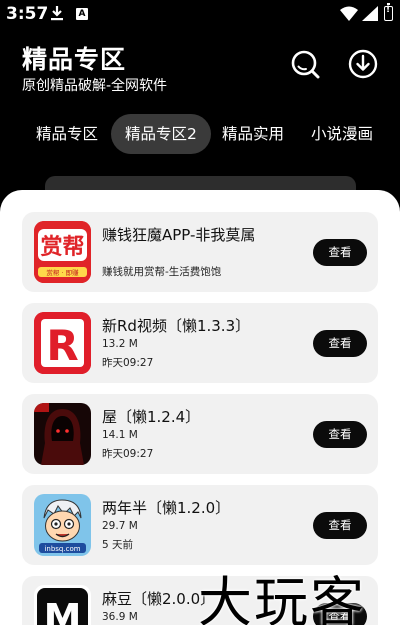  Describe the element at coordinates (62, 549) in the screenshot. I see `inbsq-label: inbsq.com` at that location.